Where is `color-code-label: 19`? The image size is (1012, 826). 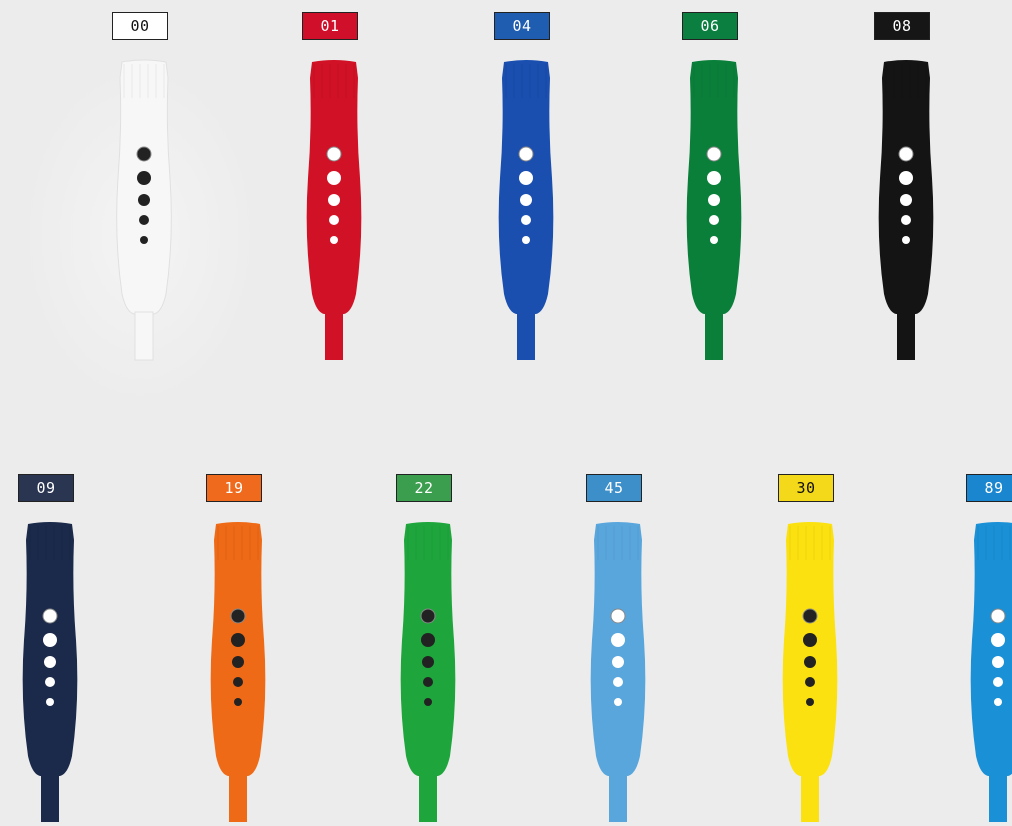
color-code-label: 19 is located at coordinates (234, 488).